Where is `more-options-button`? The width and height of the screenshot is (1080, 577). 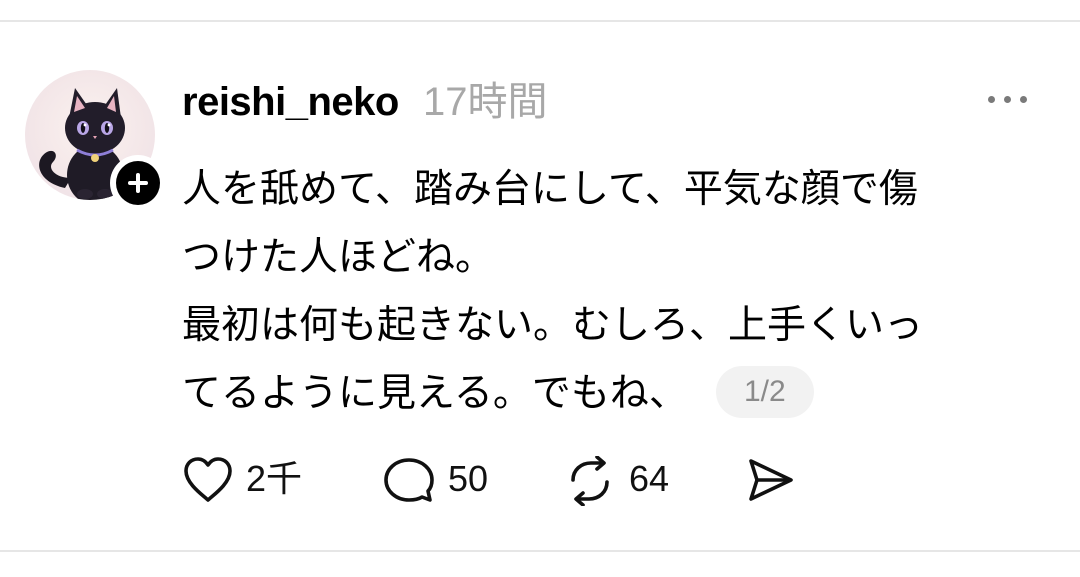
more-options-button is located at coordinates (1008, 99).